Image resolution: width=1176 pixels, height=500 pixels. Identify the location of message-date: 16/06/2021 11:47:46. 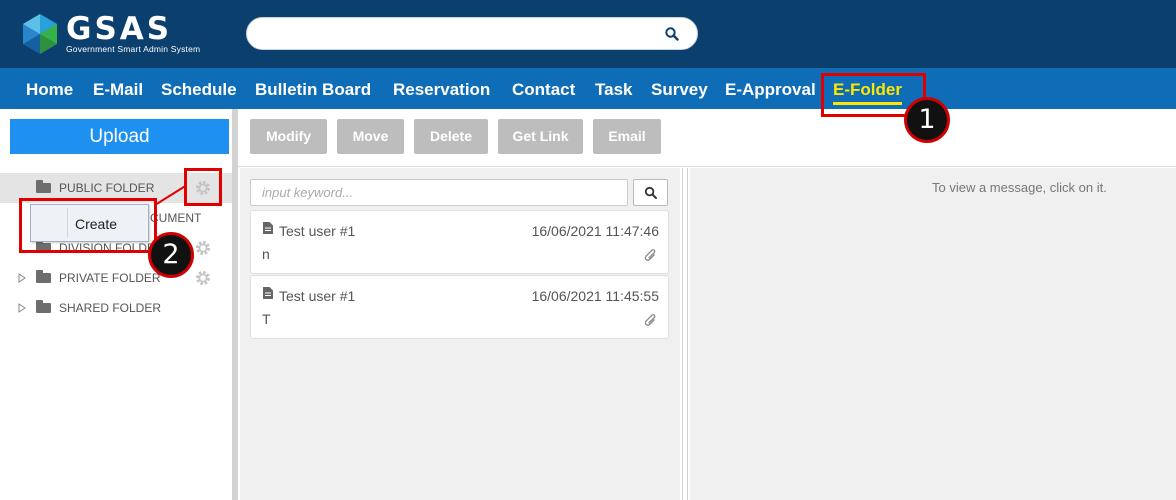
(595, 231).